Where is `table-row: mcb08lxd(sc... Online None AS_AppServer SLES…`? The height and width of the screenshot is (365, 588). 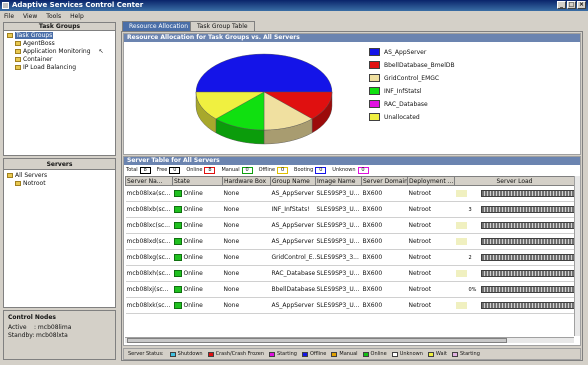 table-row: mcb08lxd(sc... Online None AS_AppServer SLES… is located at coordinates (349, 241).